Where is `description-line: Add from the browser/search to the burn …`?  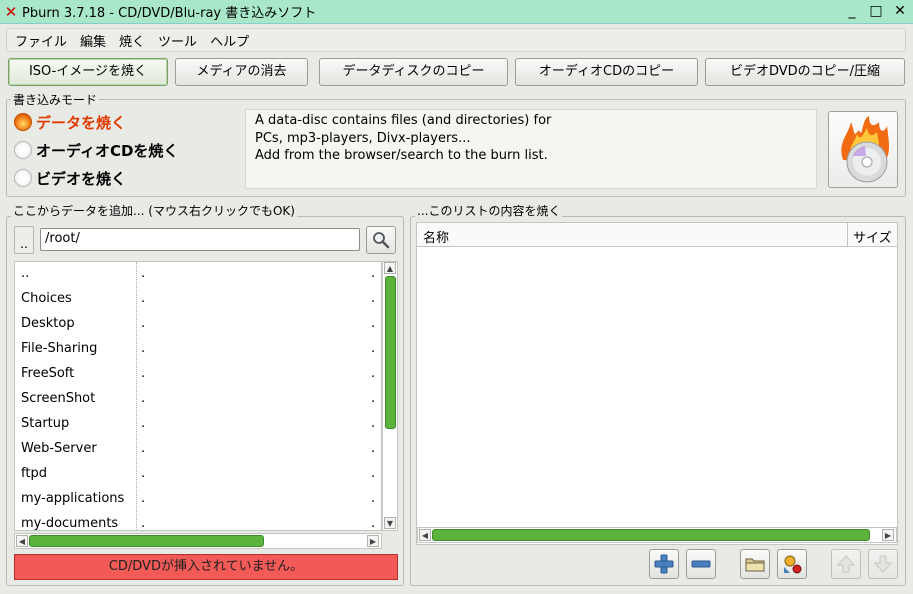
description-line: Add from the browser/search to the burn … is located at coordinates (401, 155).